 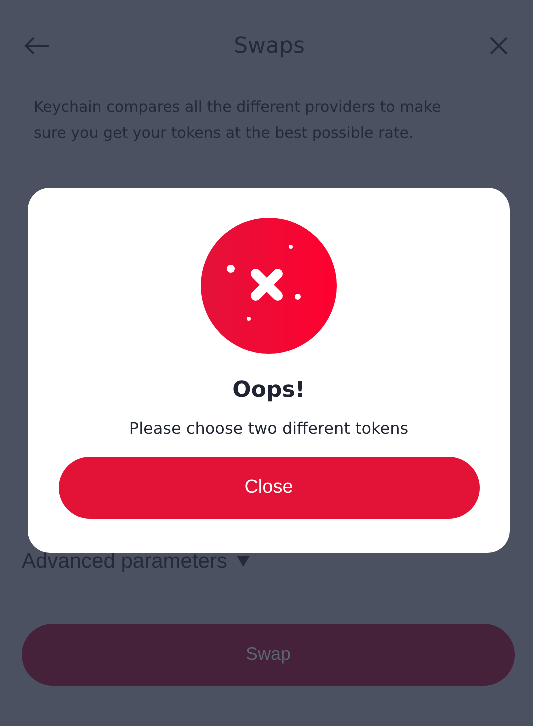 I want to click on back-arrow-icon, so click(x=37, y=46).